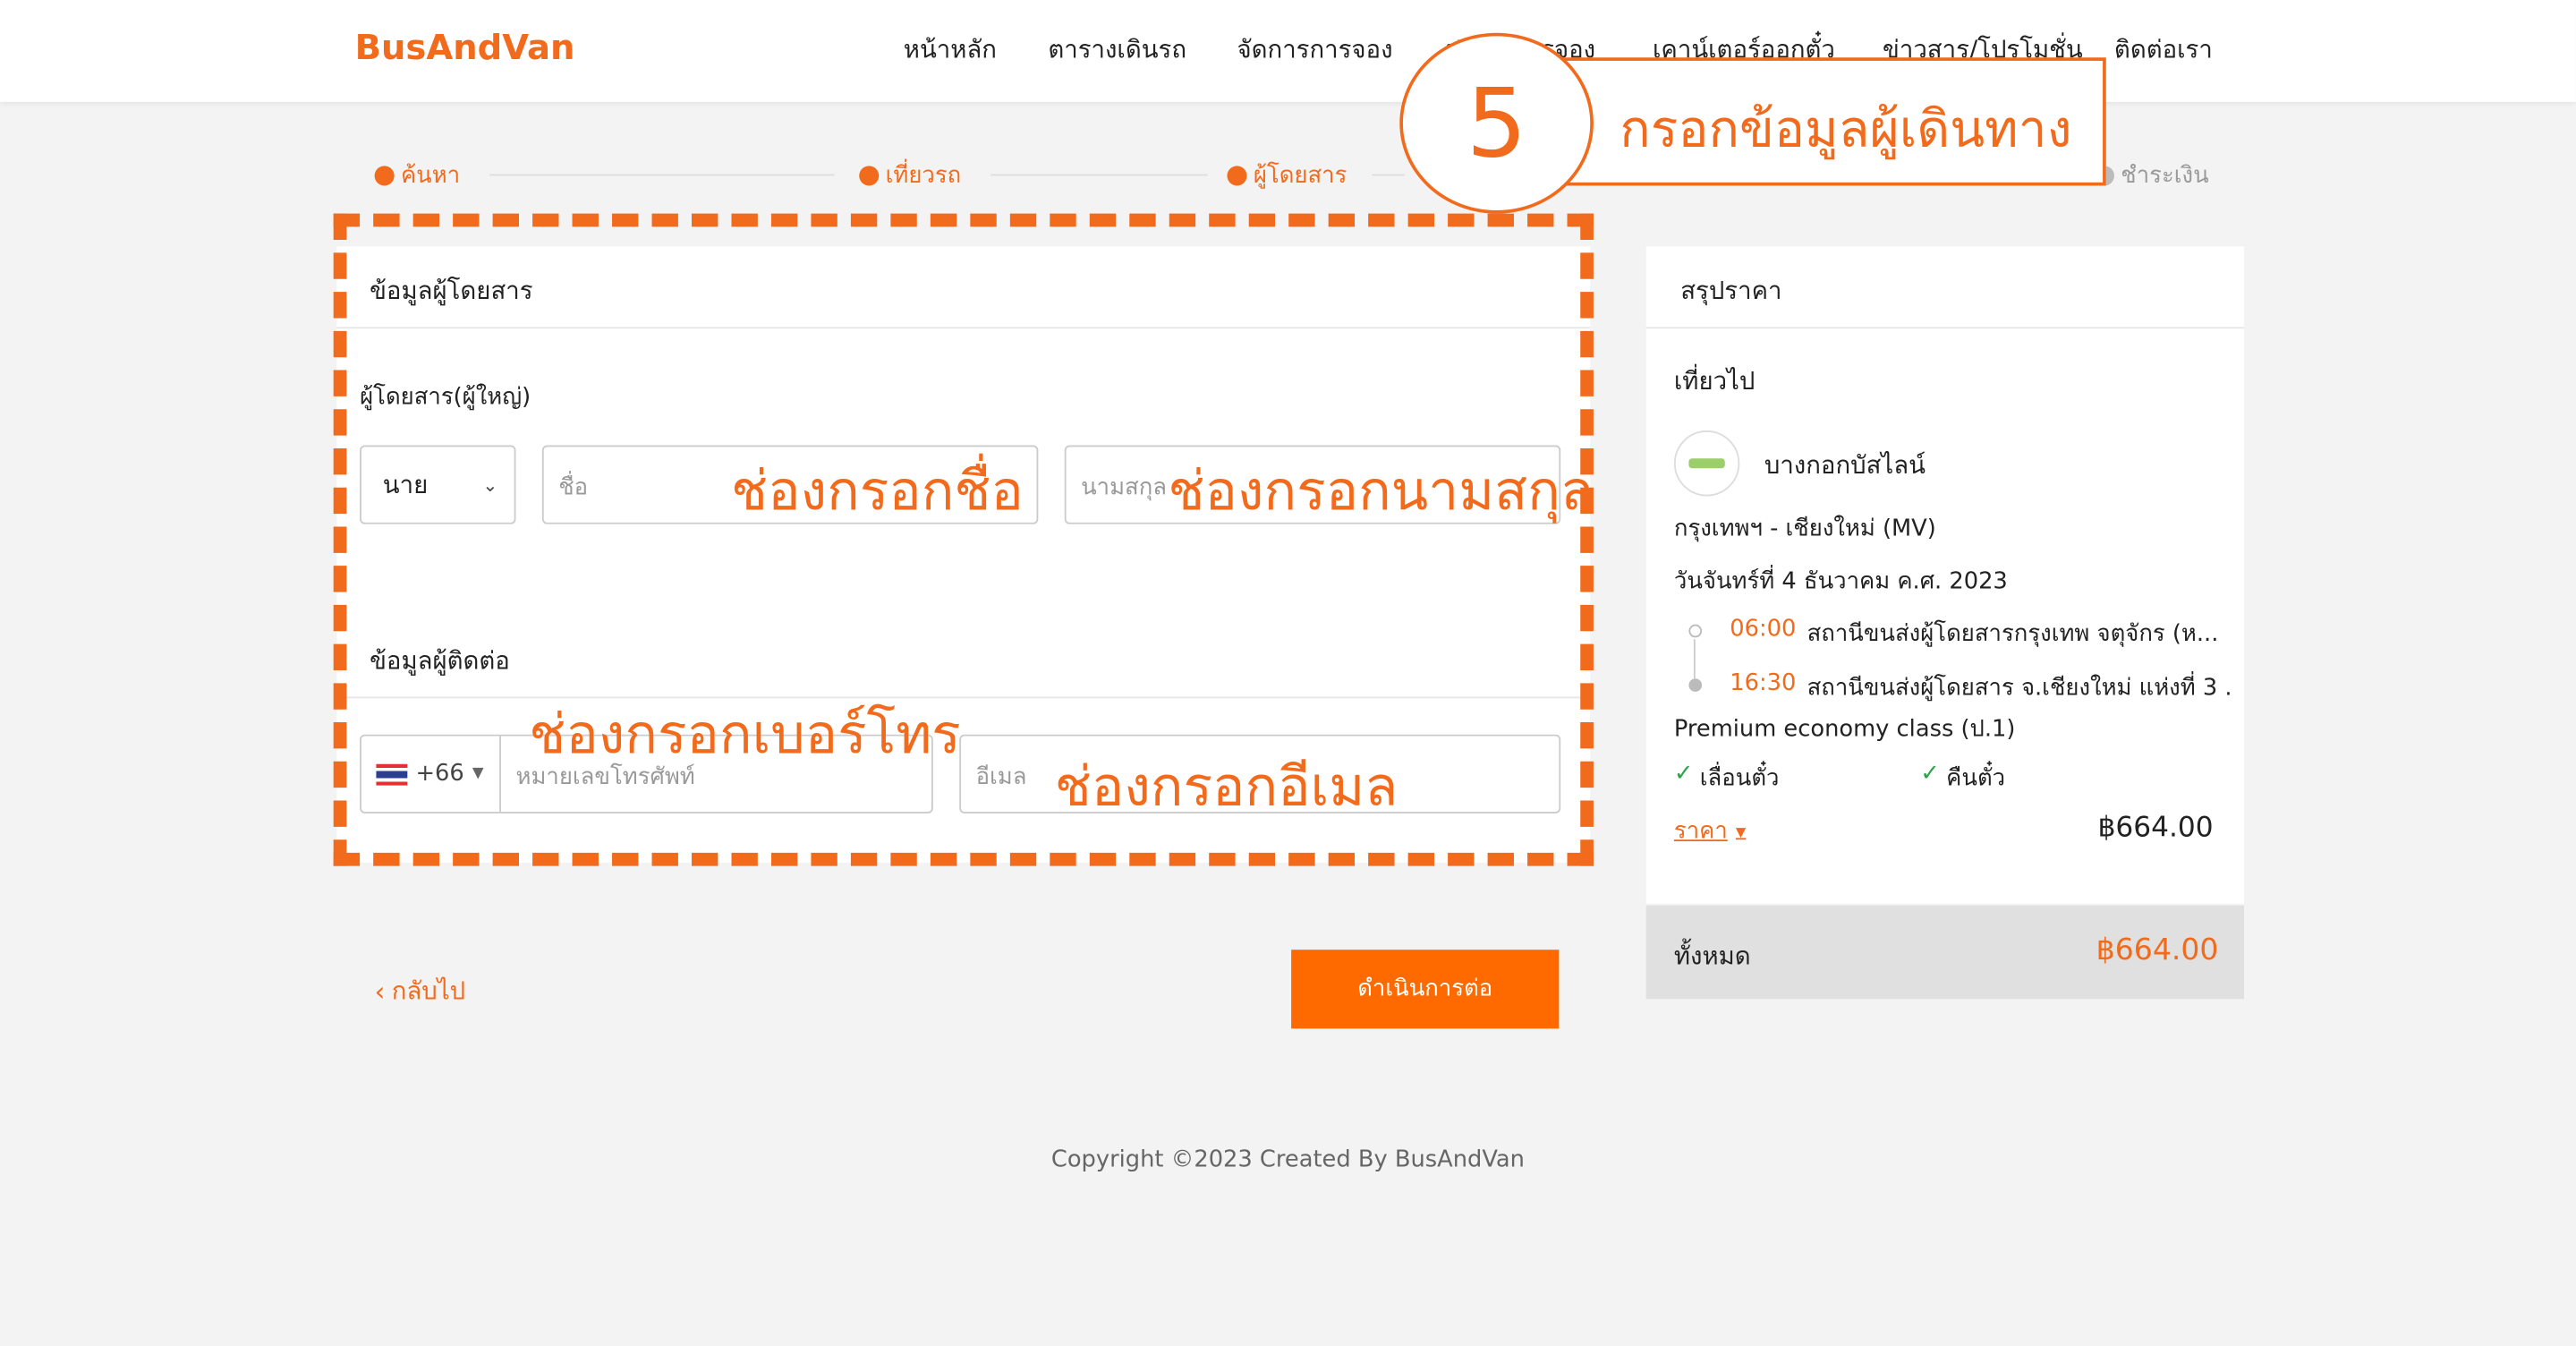 The image size is (2576, 1346). Describe the element at coordinates (1695, 631) in the screenshot. I see `timeline-start-dot` at that location.